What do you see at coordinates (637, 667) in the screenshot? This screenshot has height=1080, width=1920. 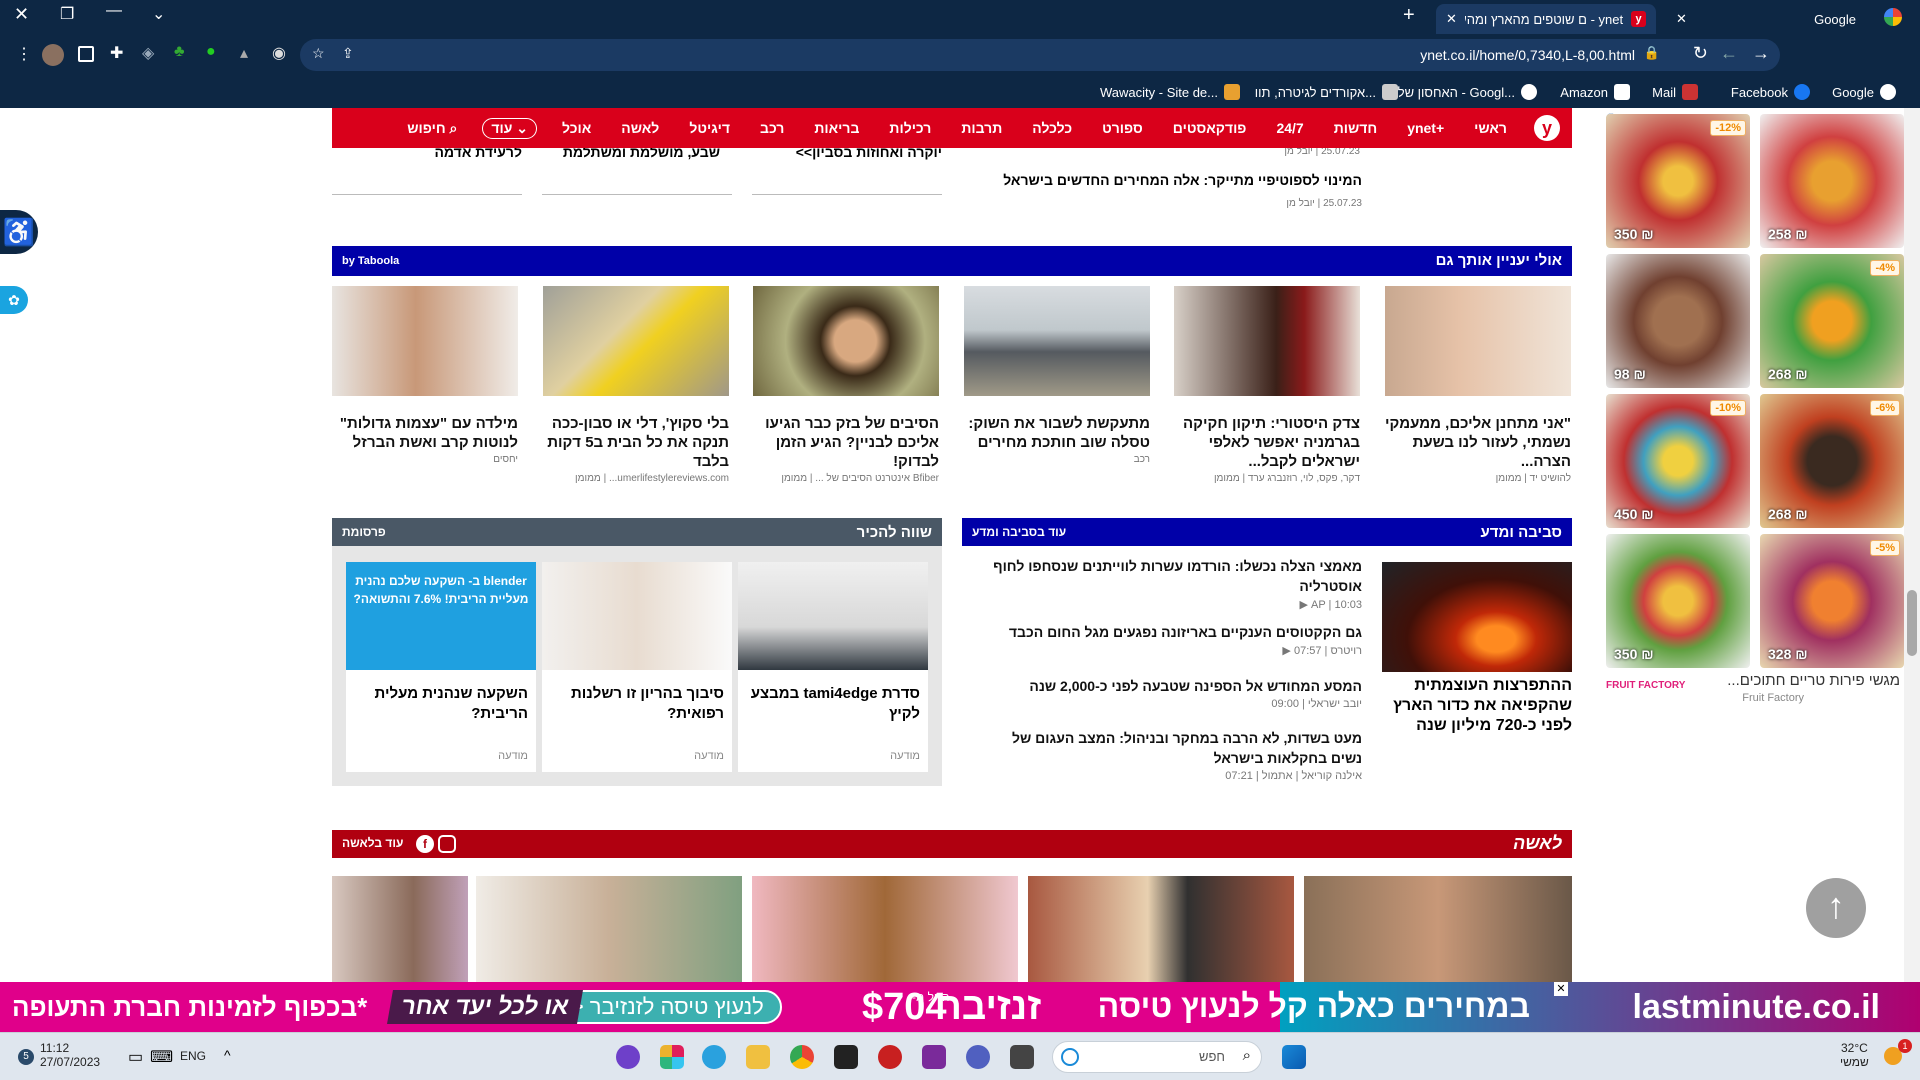 I see `ad-card: סיבוך בהריון זו רשלנות רפואית? מודעה` at bounding box center [637, 667].